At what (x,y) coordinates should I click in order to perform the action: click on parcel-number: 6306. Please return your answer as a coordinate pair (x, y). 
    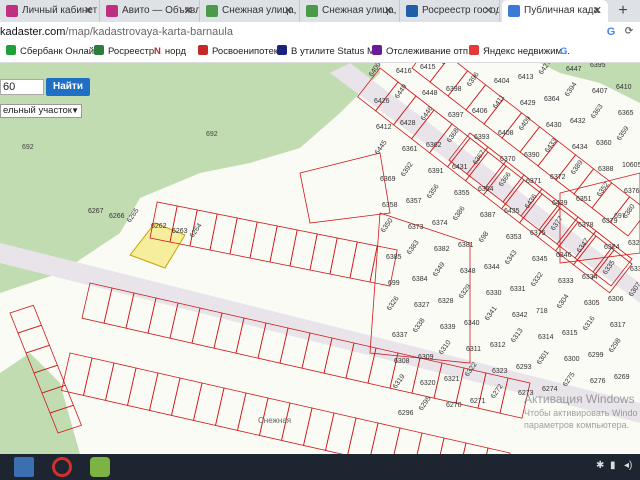
    Looking at the image, I should click on (616, 299).